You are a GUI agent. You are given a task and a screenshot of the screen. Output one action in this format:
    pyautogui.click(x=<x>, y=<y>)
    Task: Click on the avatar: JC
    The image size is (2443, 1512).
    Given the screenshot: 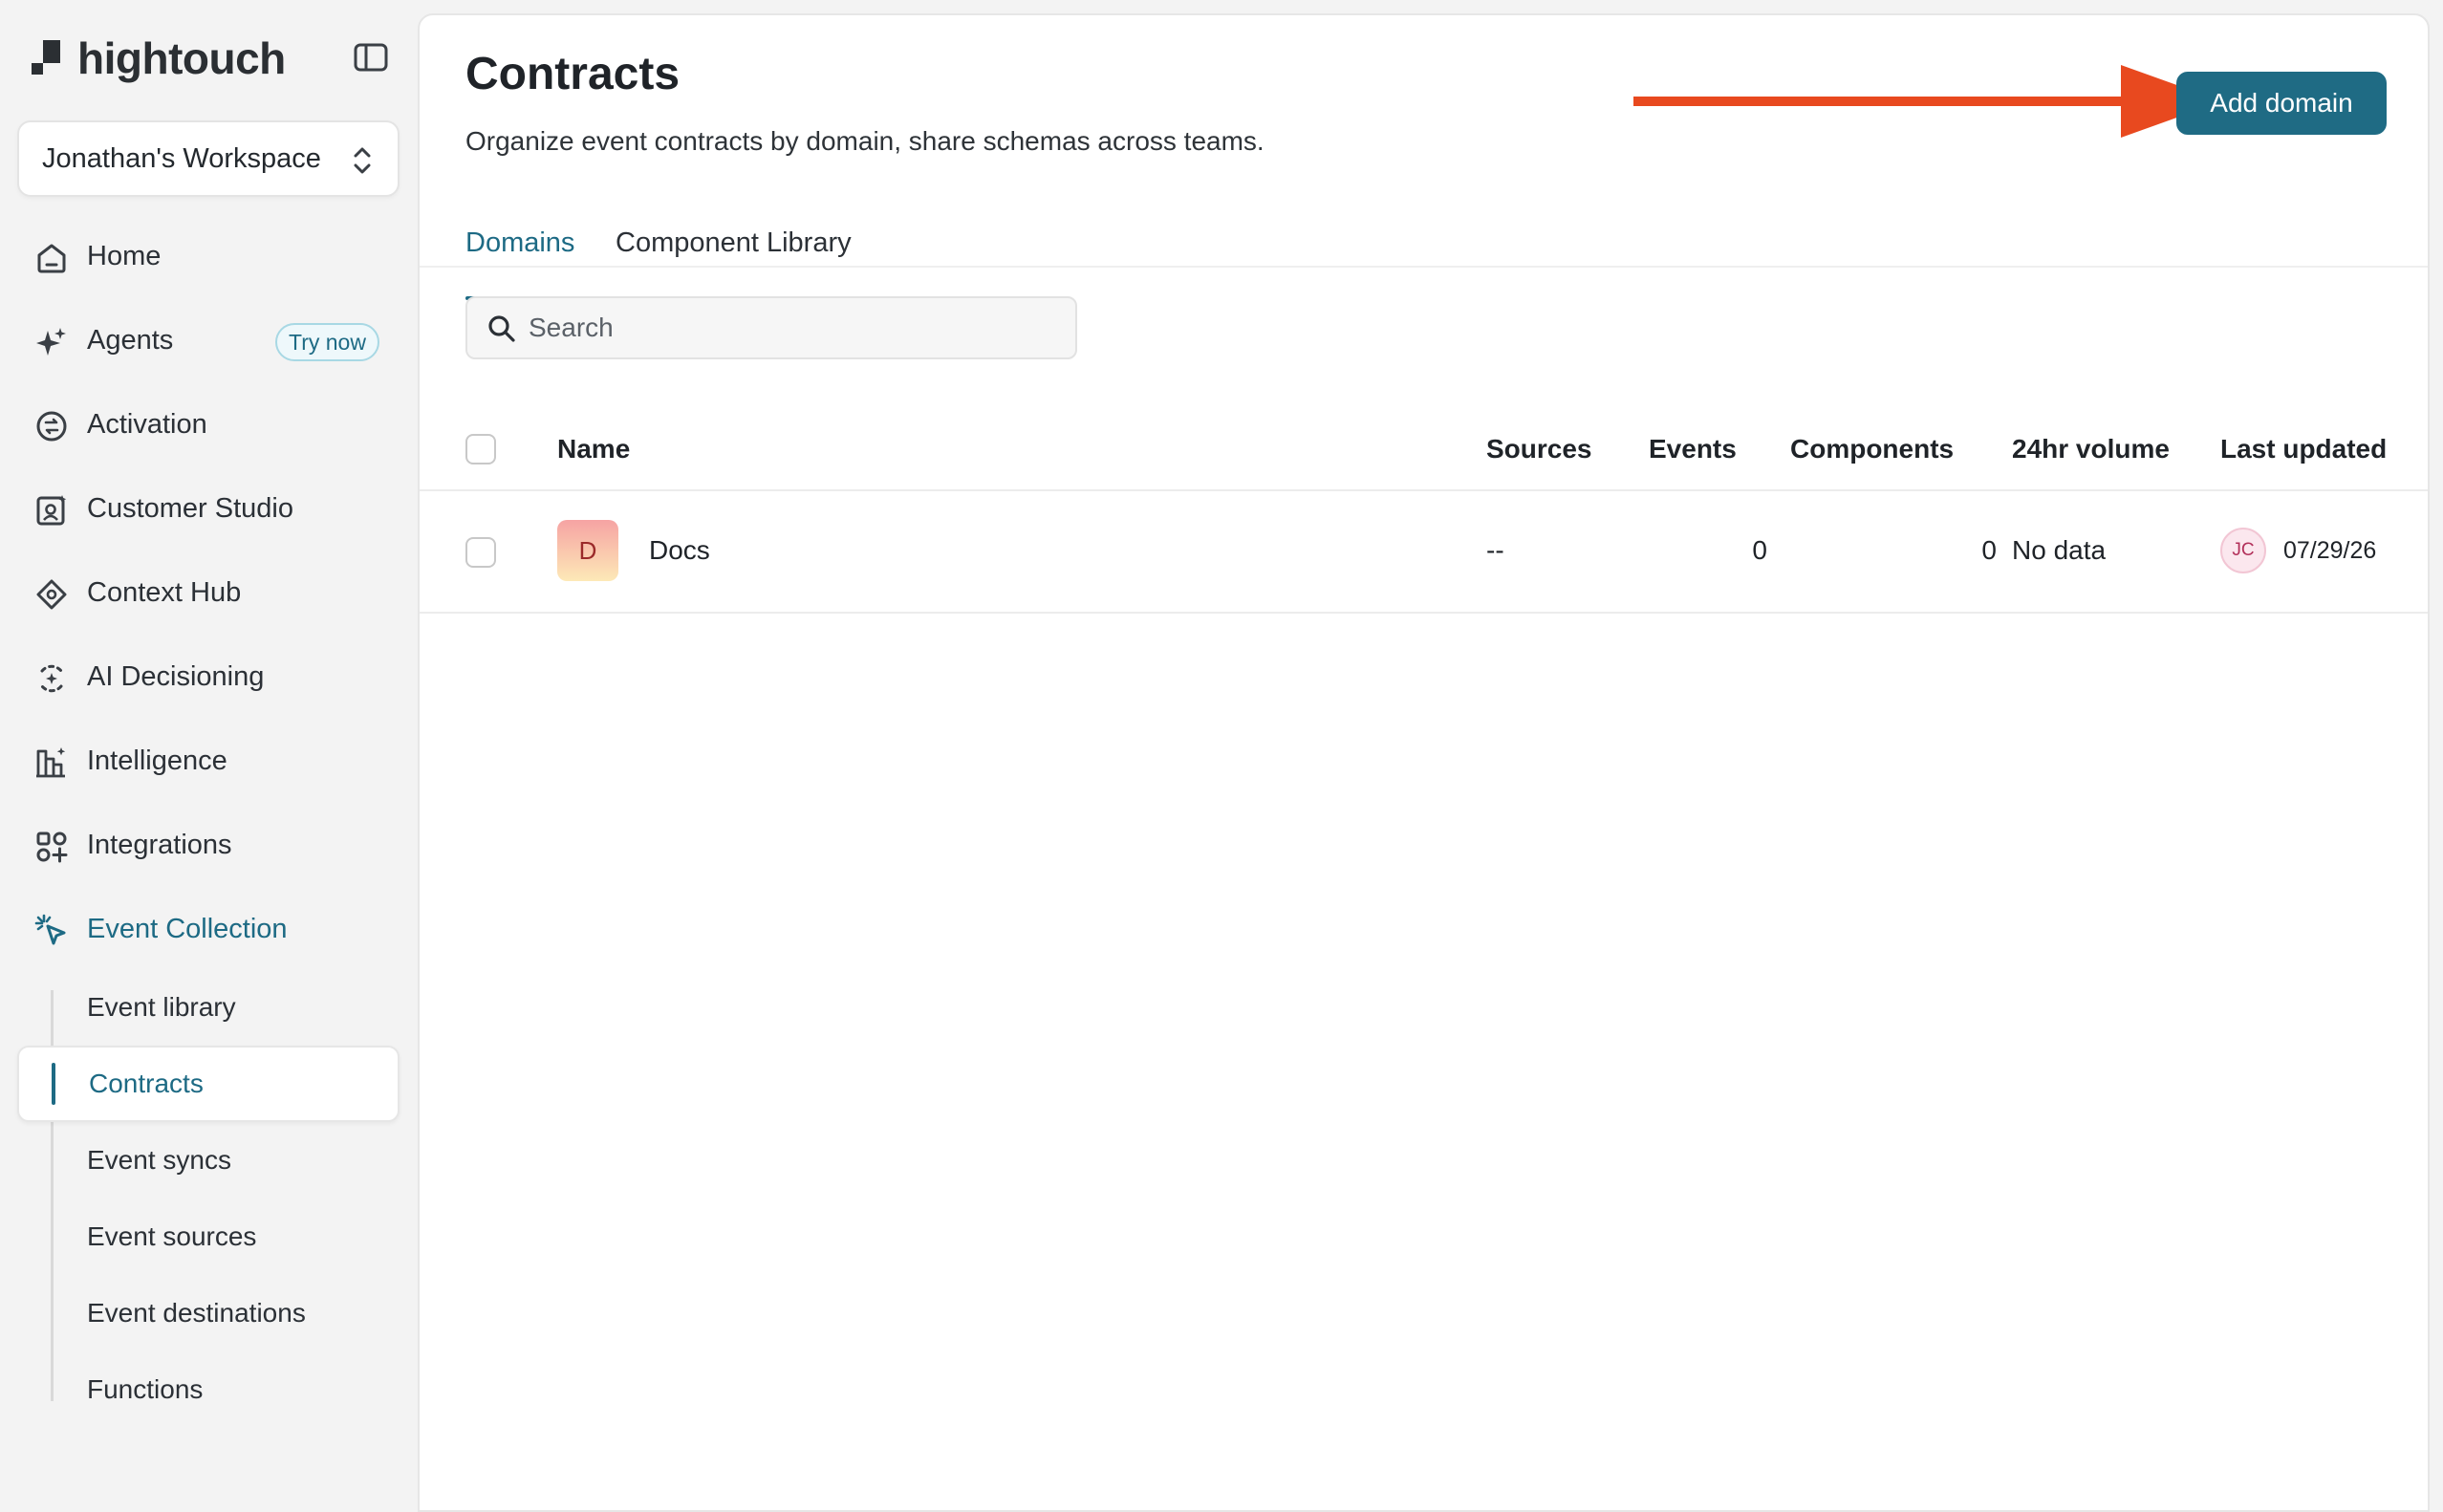 What is the action you would take?
    pyautogui.click(x=2243, y=550)
    